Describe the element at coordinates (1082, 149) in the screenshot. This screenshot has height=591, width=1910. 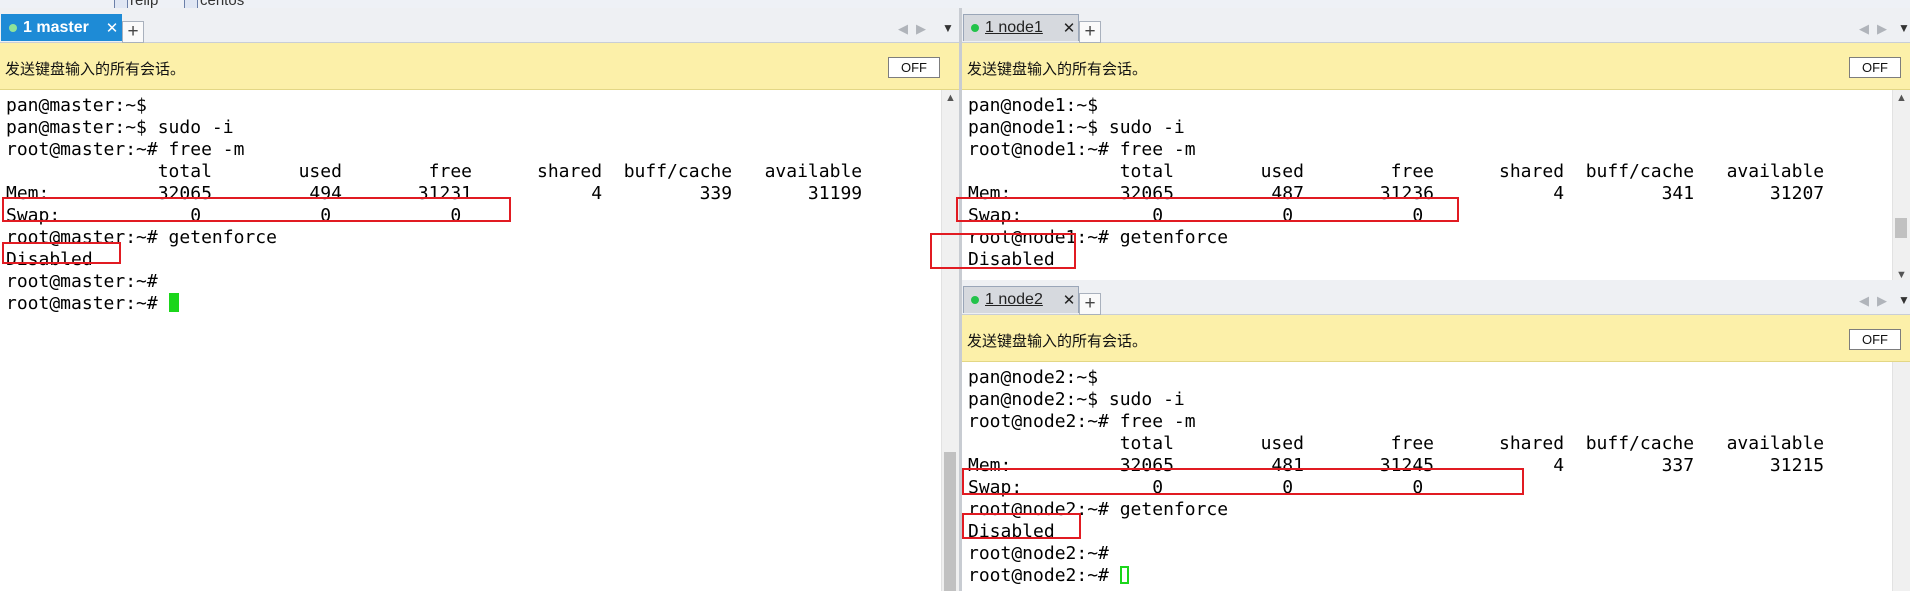
I see `terminal-line: root@node1:~# free -m` at that location.